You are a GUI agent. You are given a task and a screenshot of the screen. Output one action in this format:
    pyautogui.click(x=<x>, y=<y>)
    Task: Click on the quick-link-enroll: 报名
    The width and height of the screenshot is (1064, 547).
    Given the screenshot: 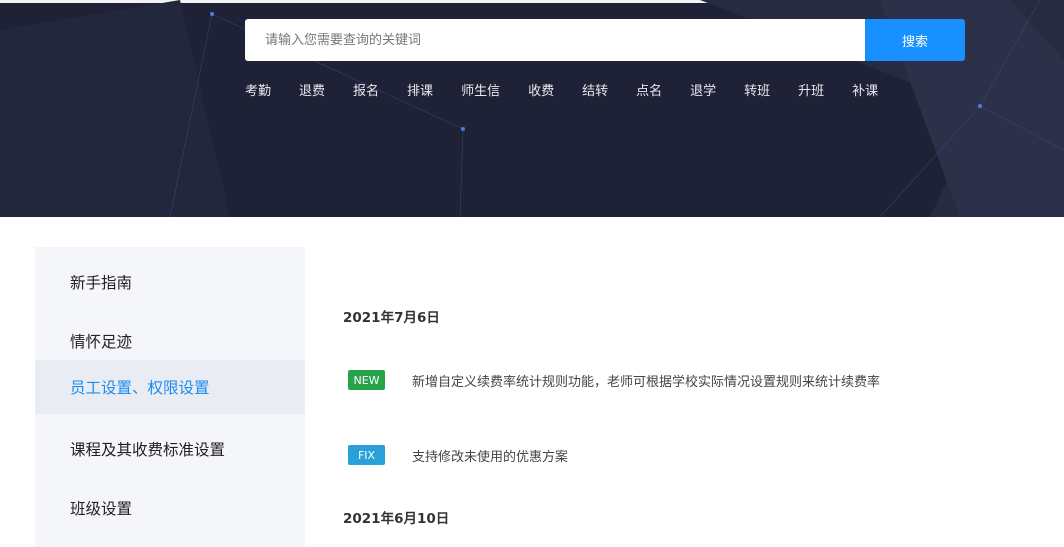 What is the action you would take?
    pyautogui.click(x=366, y=92)
    